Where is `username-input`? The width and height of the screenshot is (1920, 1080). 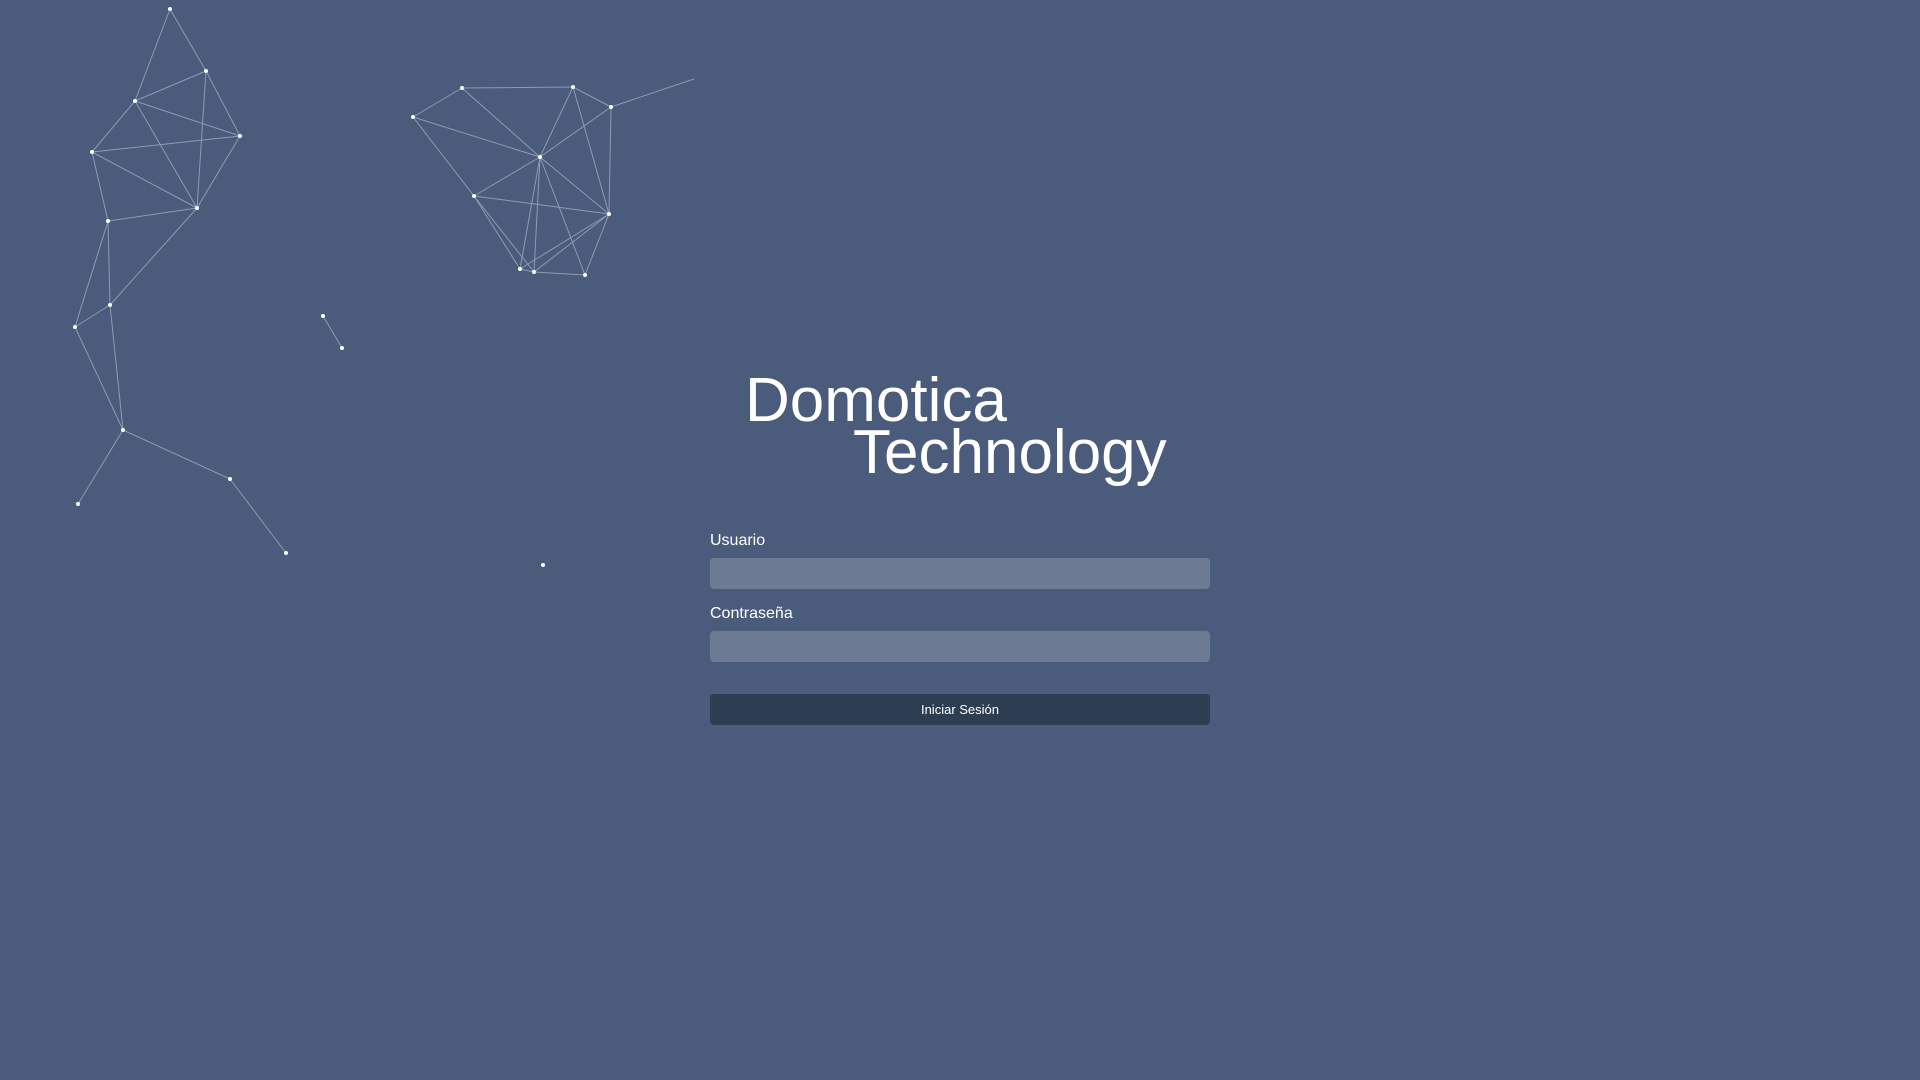
username-input is located at coordinates (960, 573).